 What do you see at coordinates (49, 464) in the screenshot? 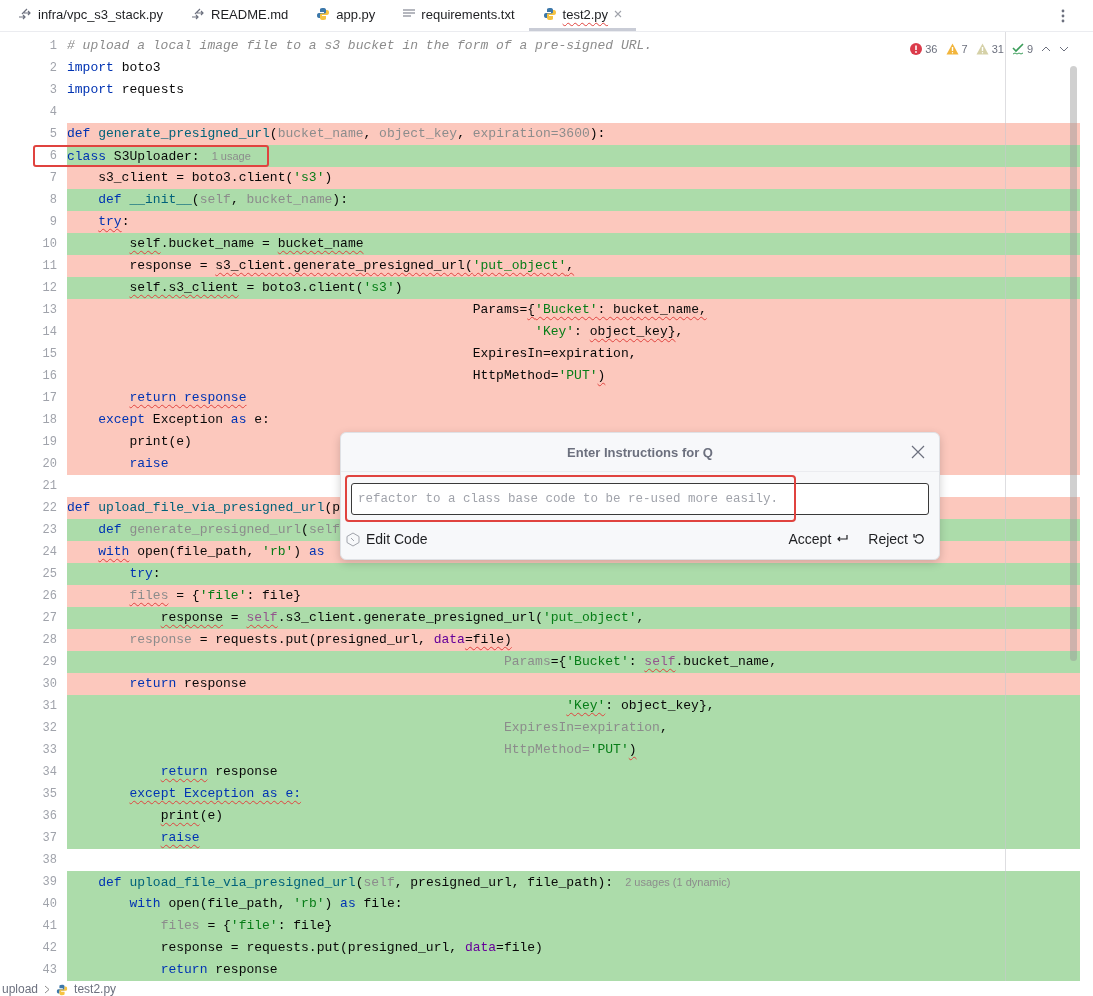
I see `line-number: 20` at bounding box center [49, 464].